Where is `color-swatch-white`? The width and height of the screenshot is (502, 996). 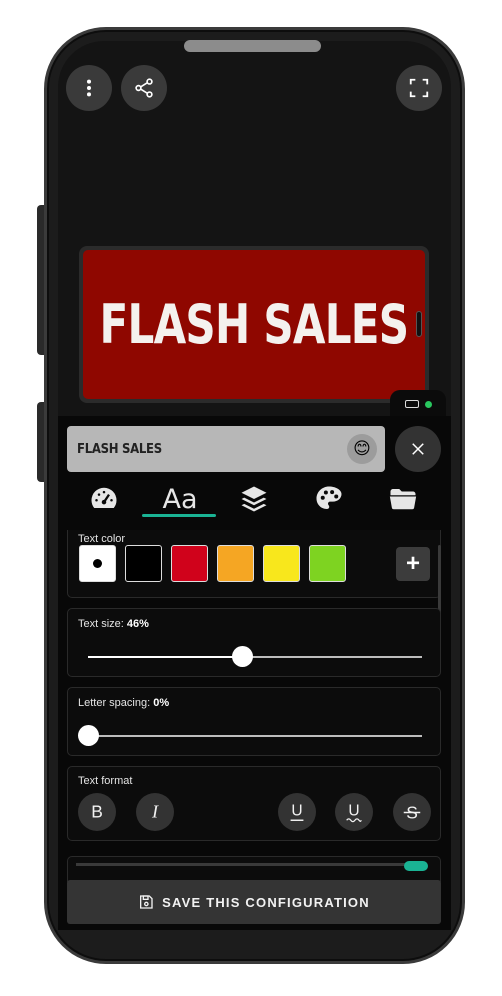
color-swatch-white is located at coordinates (97, 563).